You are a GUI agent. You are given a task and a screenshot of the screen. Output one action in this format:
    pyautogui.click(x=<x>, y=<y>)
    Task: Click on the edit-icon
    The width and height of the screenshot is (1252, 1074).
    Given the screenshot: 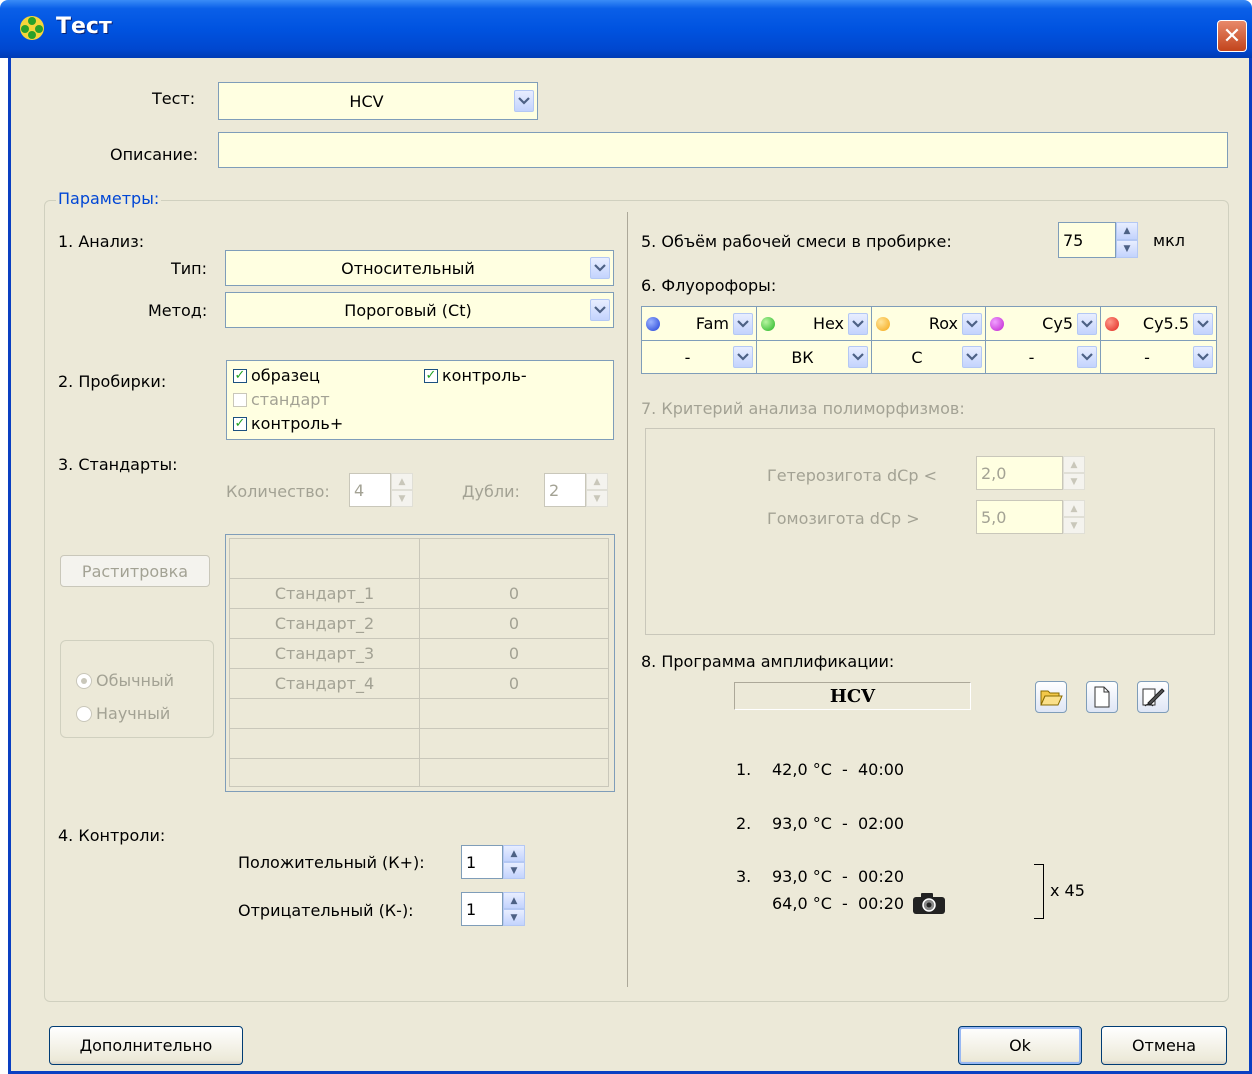 What is the action you would take?
    pyautogui.click(x=1153, y=697)
    